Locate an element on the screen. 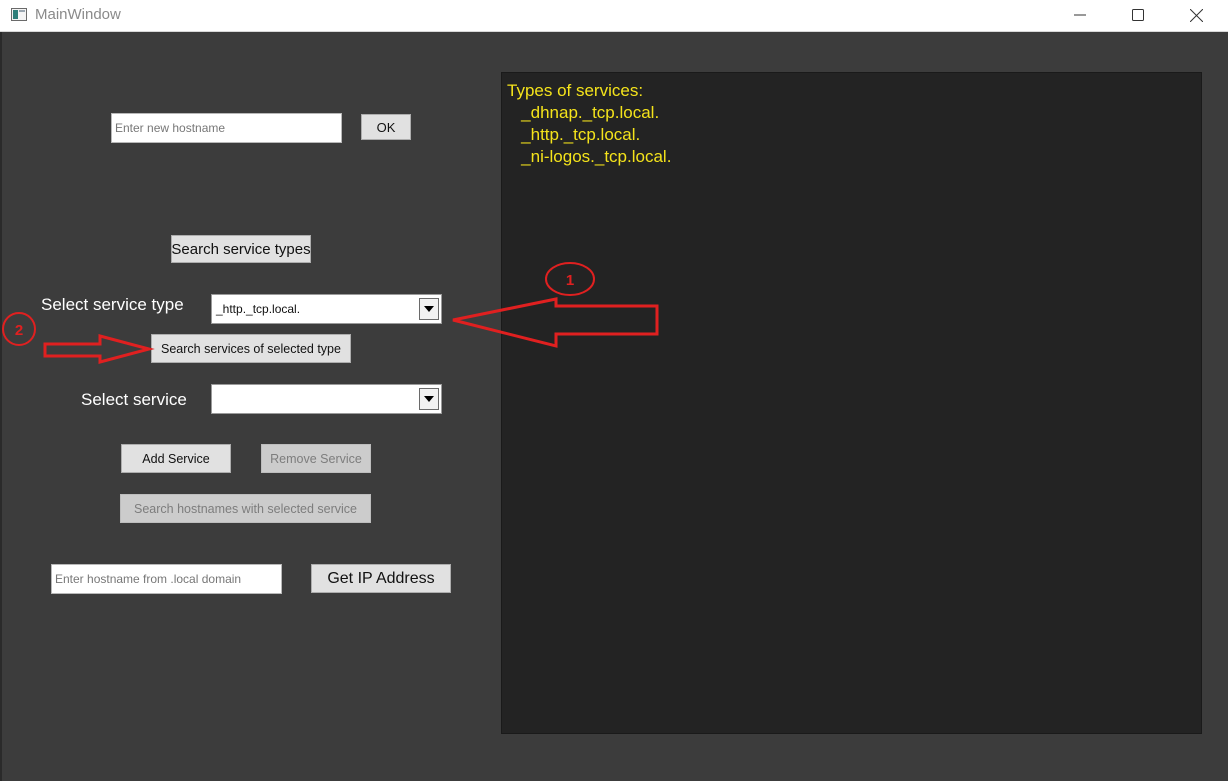 The width and height of the screenshot is (1228, 781). app-window-icon is located at coordinates (19, 14).